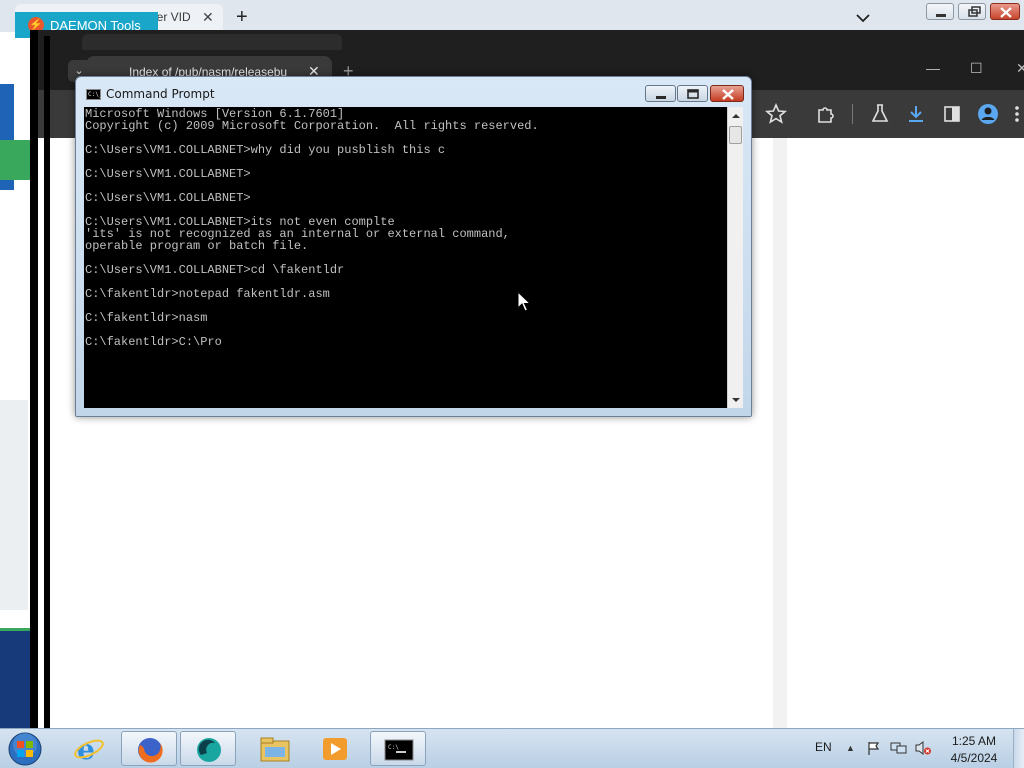 The height and width of the screenshot is (768, 1024). What do you see at coordinates (393, 747) in the screenshot?
I see `svg-text: C:\` at bounding box center [393, 747].